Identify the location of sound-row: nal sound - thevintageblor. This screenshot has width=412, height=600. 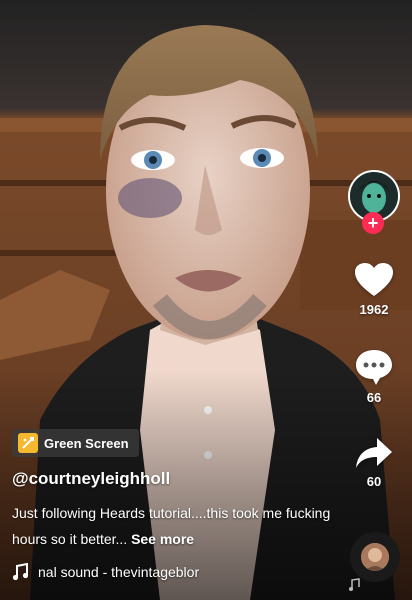
(132, 572).